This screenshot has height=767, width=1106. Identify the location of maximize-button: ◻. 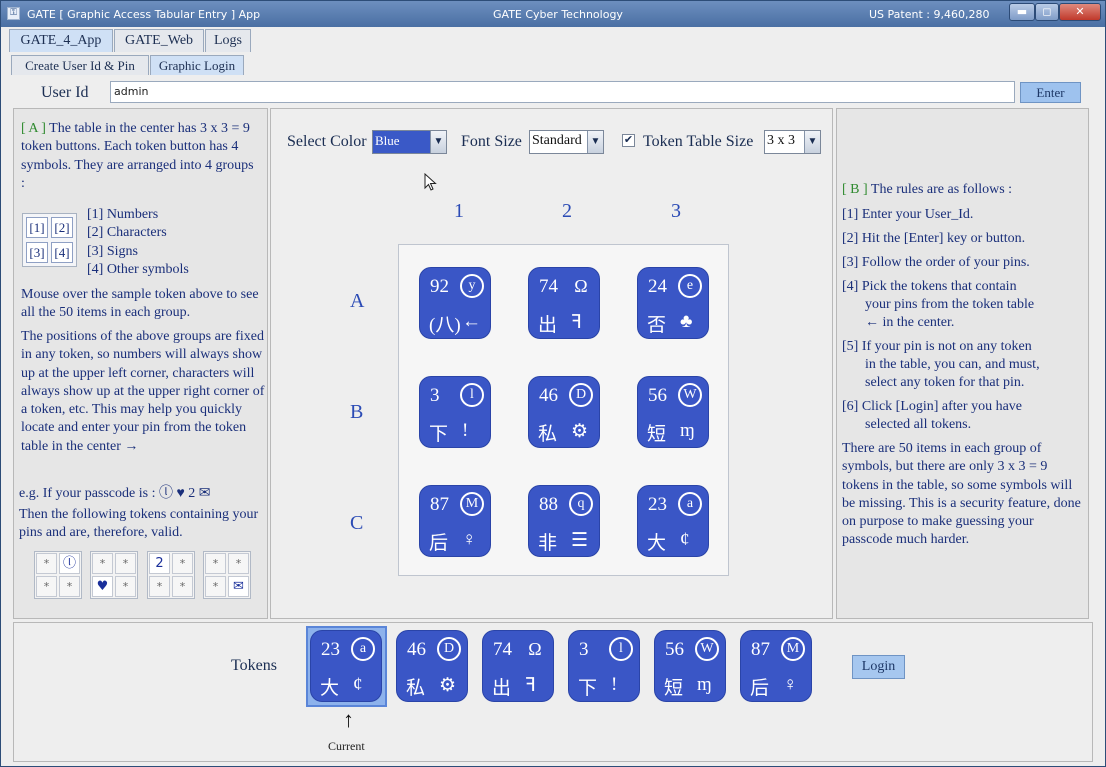
(1047, 12).